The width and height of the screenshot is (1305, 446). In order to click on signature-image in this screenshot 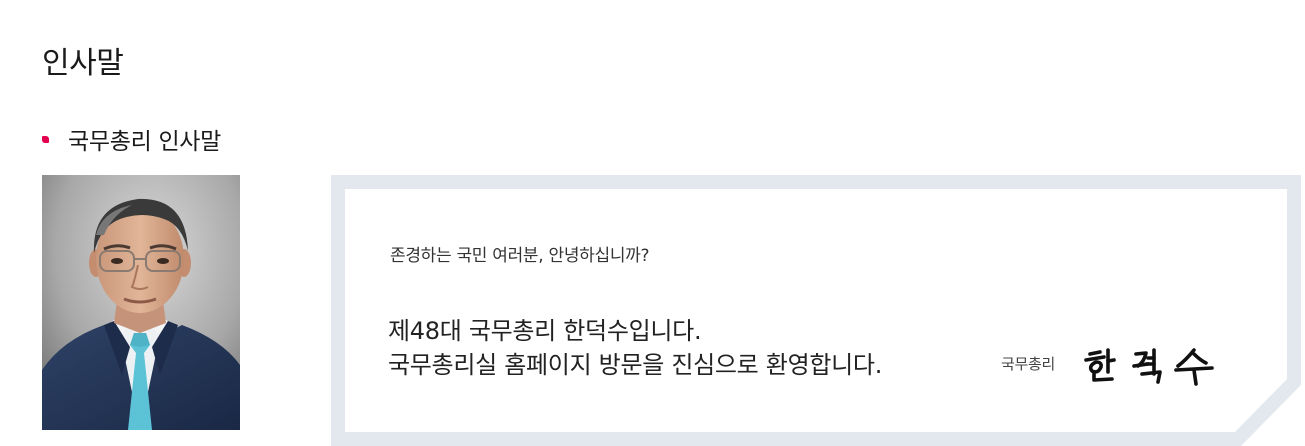, I will do `click(1149, 367)`.